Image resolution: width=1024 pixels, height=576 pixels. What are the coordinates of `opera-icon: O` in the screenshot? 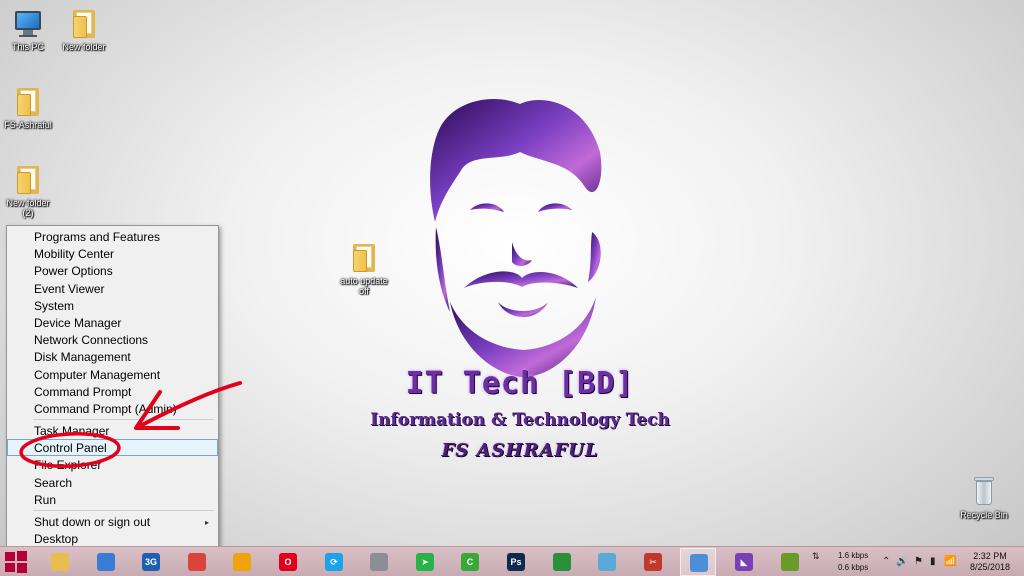 It's located at (288, 562).